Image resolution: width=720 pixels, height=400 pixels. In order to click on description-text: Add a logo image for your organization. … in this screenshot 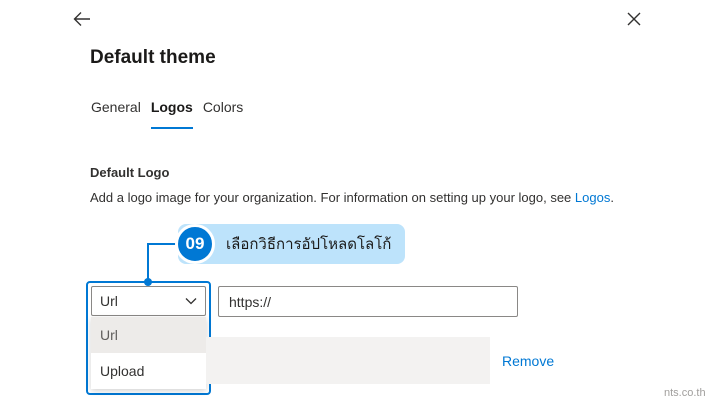, I will do `click(331, 197)`.